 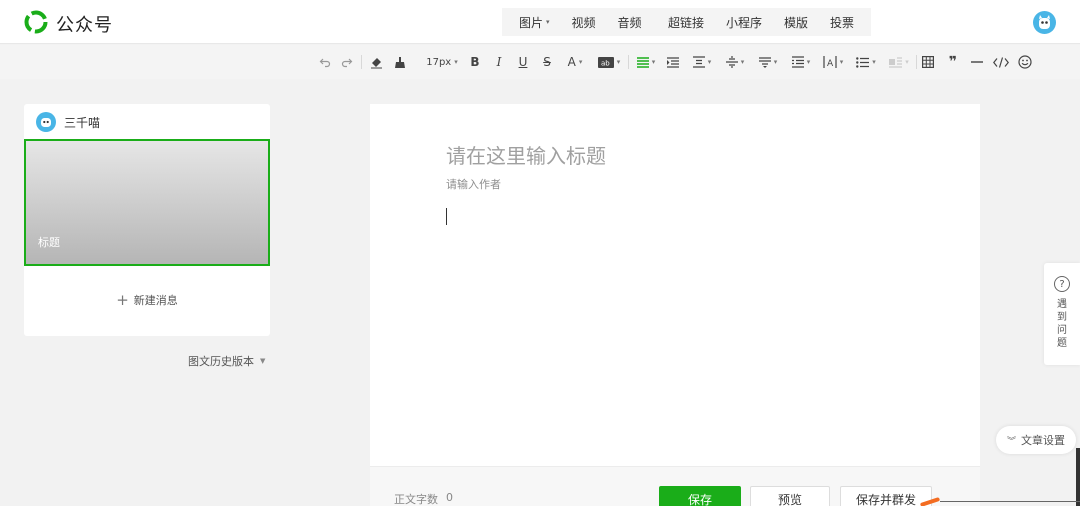 I want to click on word-count: 正文字数 0, so click(x=423, y=498).